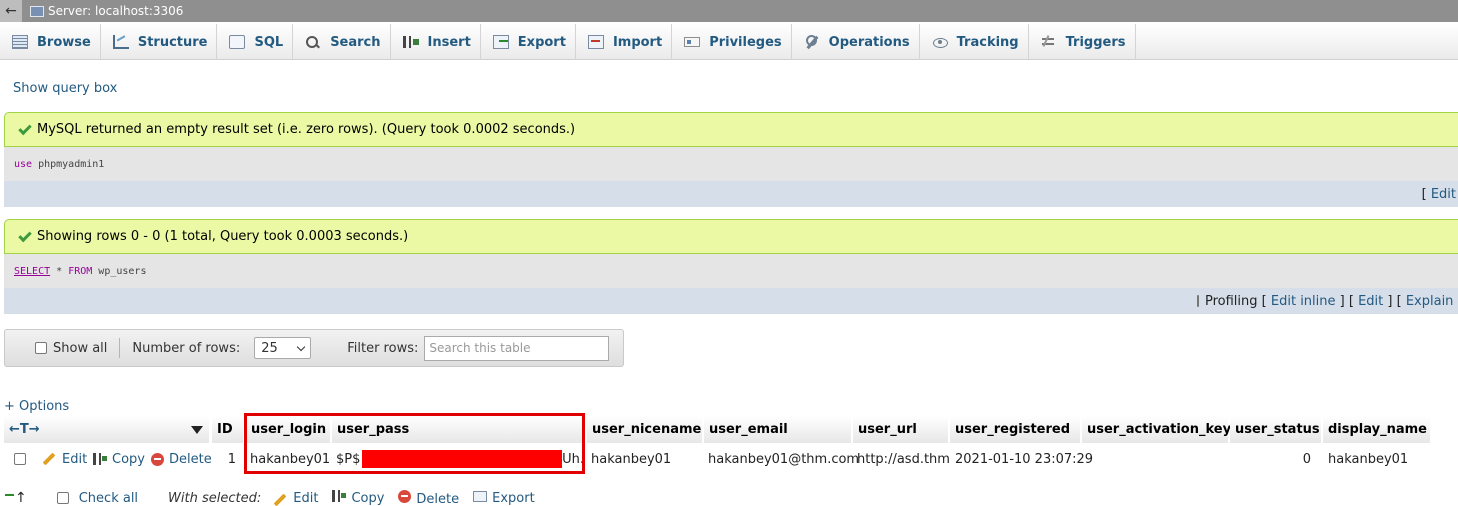 The image size is (1458, 506). I want to click on rows-per-page-select: 25, so click(283, 348).